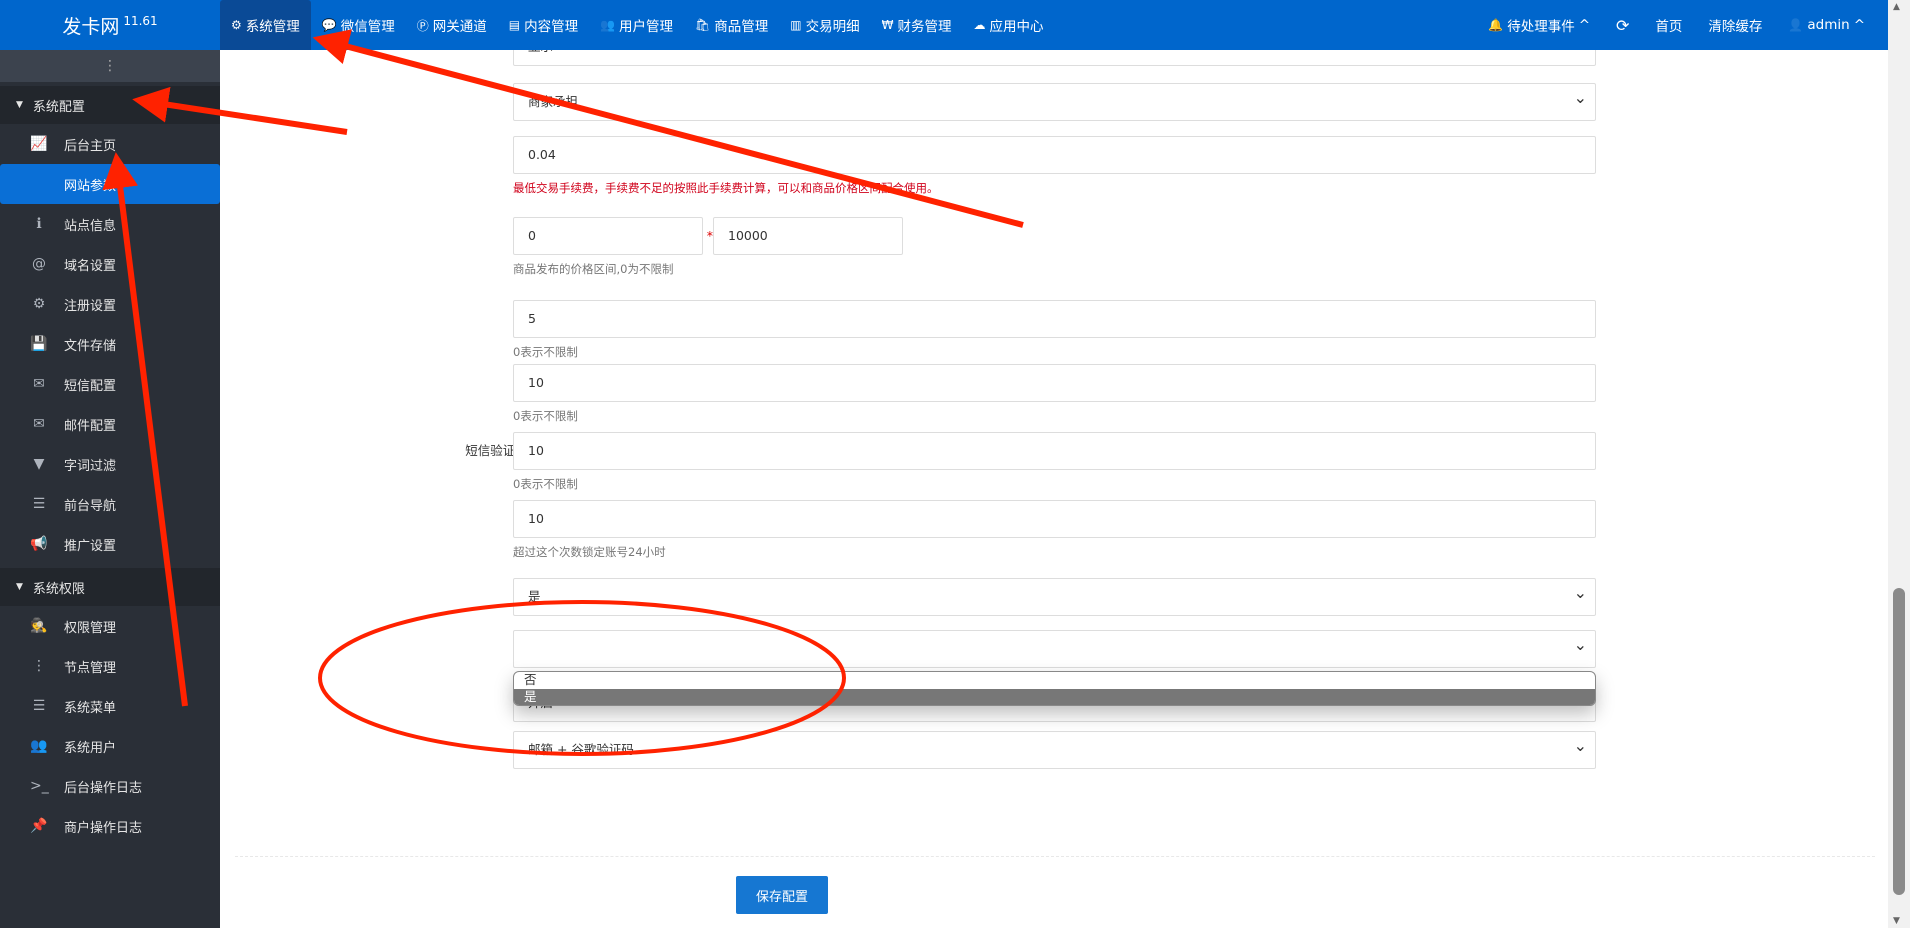  What do you see at coordinates (726, 188) in the screenshot?
I see `field-hint: 最低交易手续费，手续费不足的按照此手续费计算，可以和商品价格区间配合使用。` at bounding box center [726, 188].